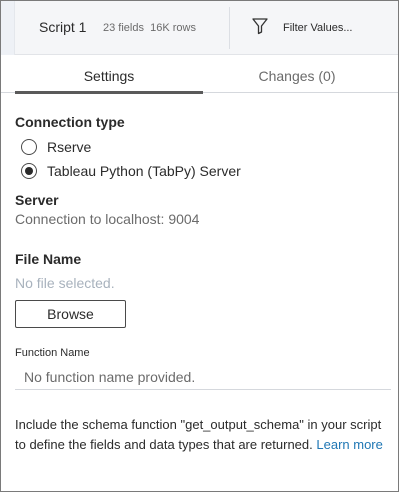 This screenshot has width=400, height=493. Describe the element at coordinates (109, 76) in the screenshot. I see `tab-settings: Settings` at that location.